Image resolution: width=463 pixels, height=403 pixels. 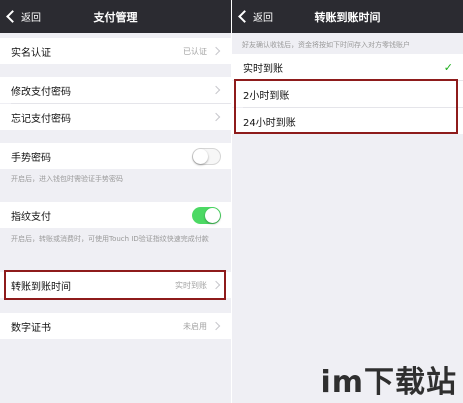 I want to click on gesture-note: 开启后，进入钱包时需验证手势密码, so click(x=67, y=179).